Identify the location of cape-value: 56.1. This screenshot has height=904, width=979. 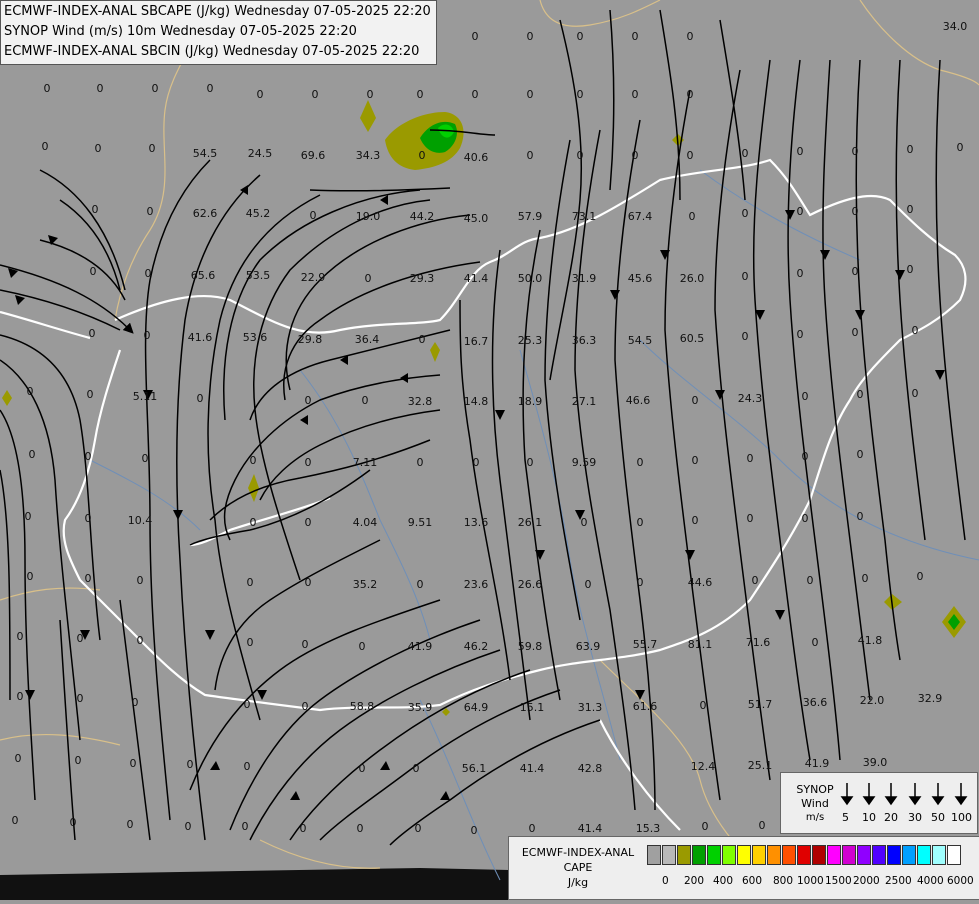
(474, 768).